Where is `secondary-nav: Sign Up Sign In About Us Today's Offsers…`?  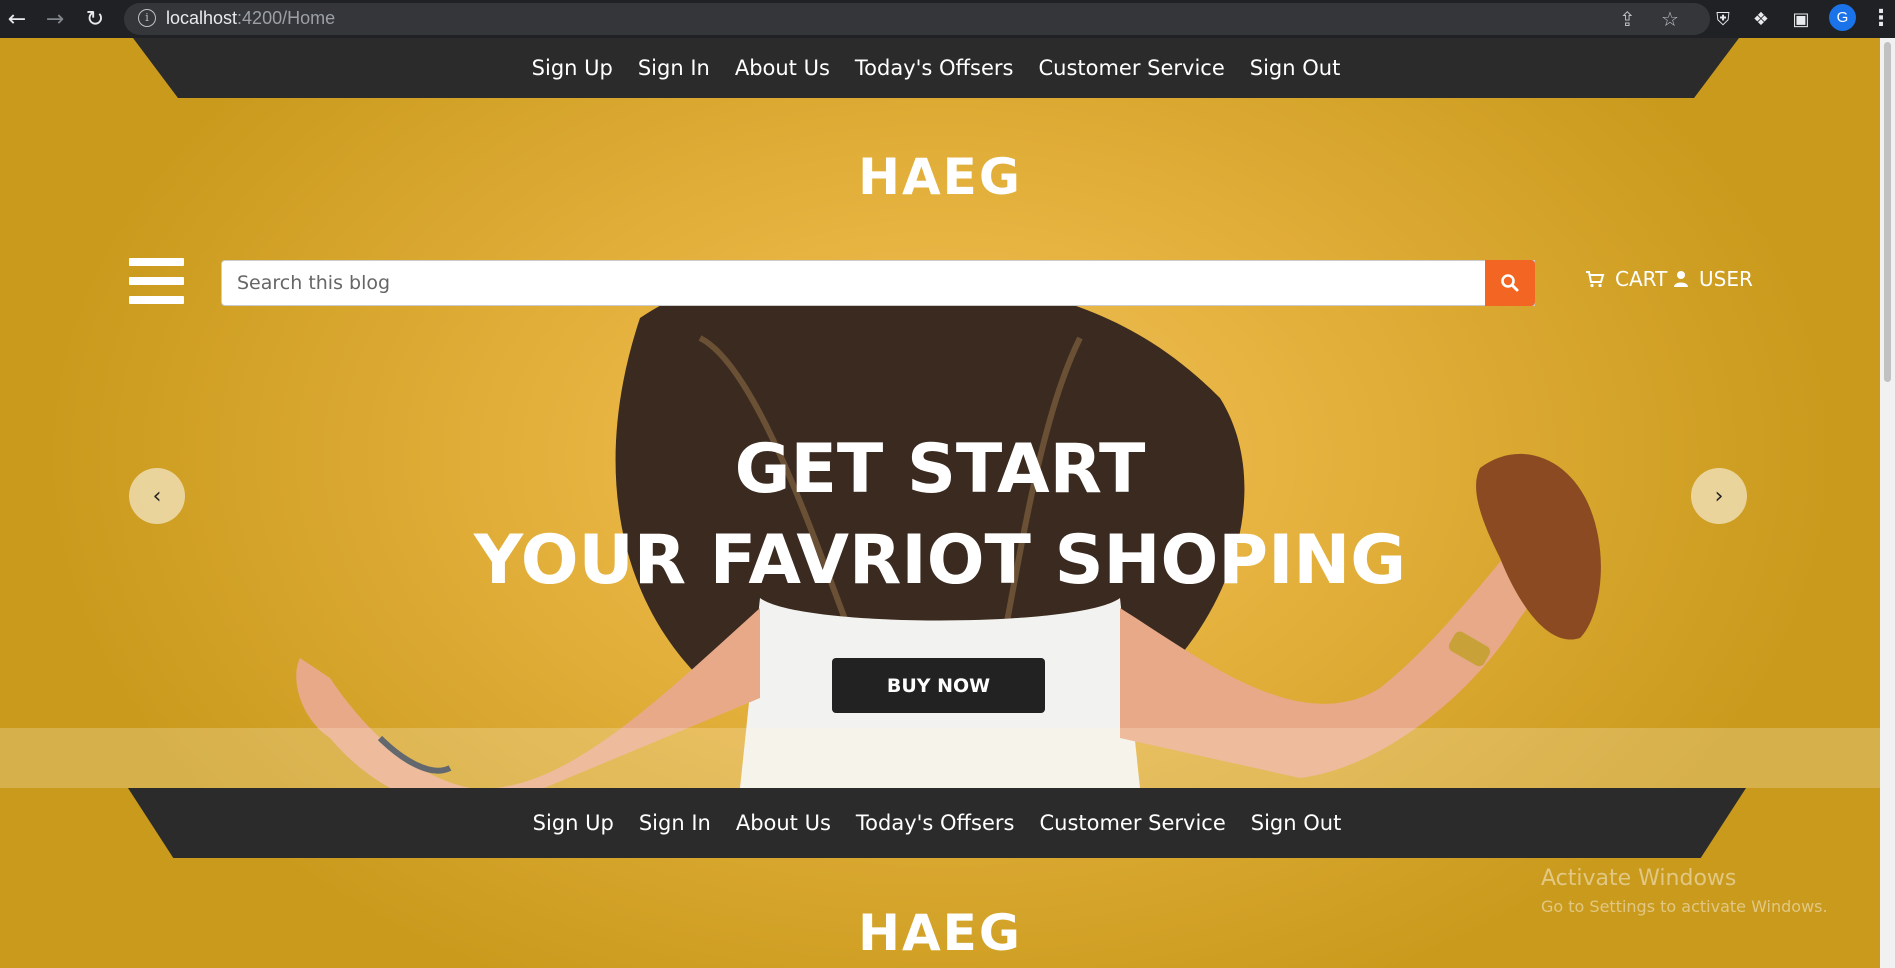
secondary-nav: Sign Up Sign In About Us Today's Offsers… is located at coordinates (937, 823).